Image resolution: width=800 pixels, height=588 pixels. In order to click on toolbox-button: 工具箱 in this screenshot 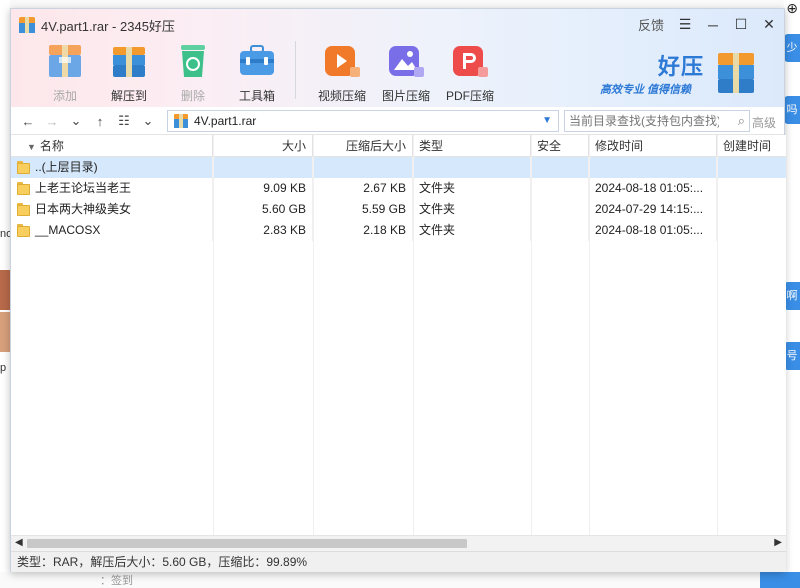, I will do `click(257, 72)`.